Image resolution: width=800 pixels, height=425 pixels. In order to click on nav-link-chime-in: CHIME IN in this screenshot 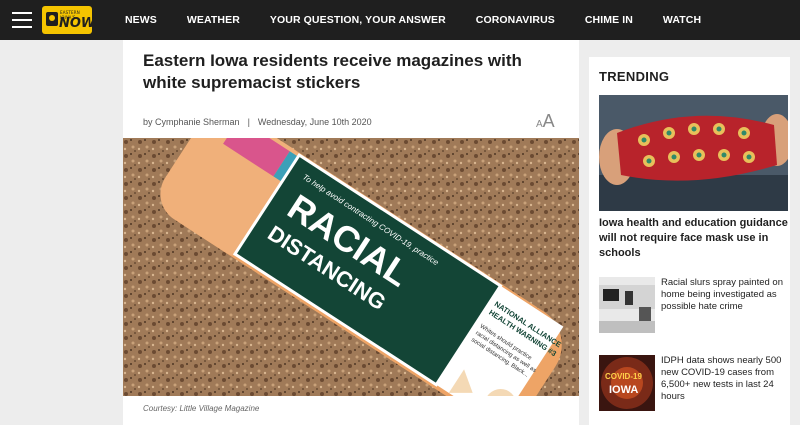, I will do `click(609, 20)`.